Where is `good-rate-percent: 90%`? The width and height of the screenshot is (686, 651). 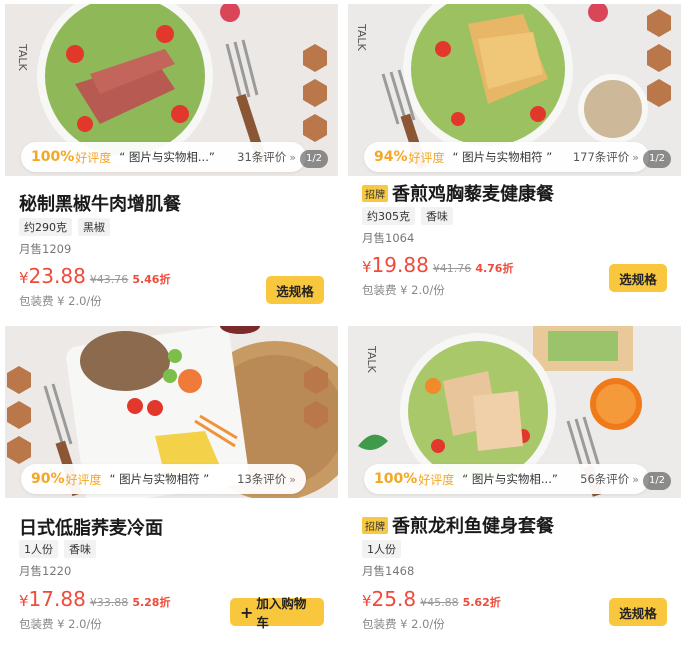 good-rate-percent: 90% is located at coordinates (48, 479).